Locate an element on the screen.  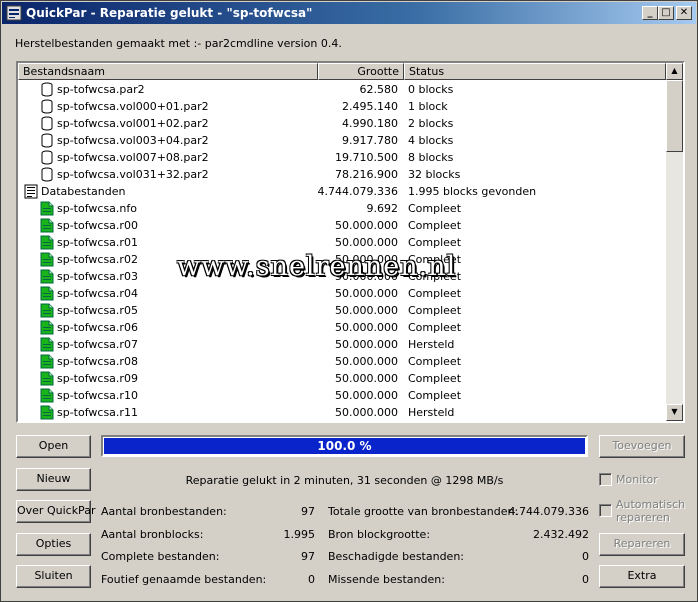
progress-bar: 100.0 % is located at coordinates (344, 446).